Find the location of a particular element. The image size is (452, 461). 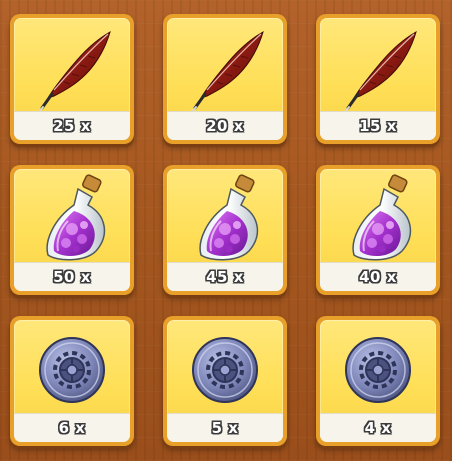

reward-card-potion-45: 45 x is located at coordinates (225, 230).